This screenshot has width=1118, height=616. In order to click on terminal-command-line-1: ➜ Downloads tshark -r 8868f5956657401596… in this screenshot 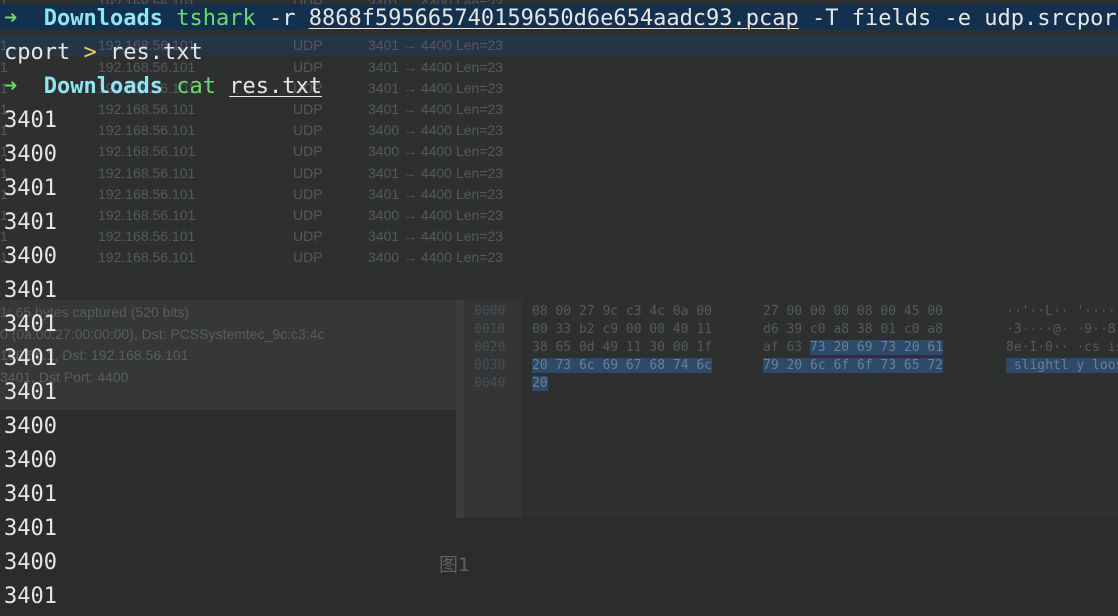, I will do `click(561, 19)`.